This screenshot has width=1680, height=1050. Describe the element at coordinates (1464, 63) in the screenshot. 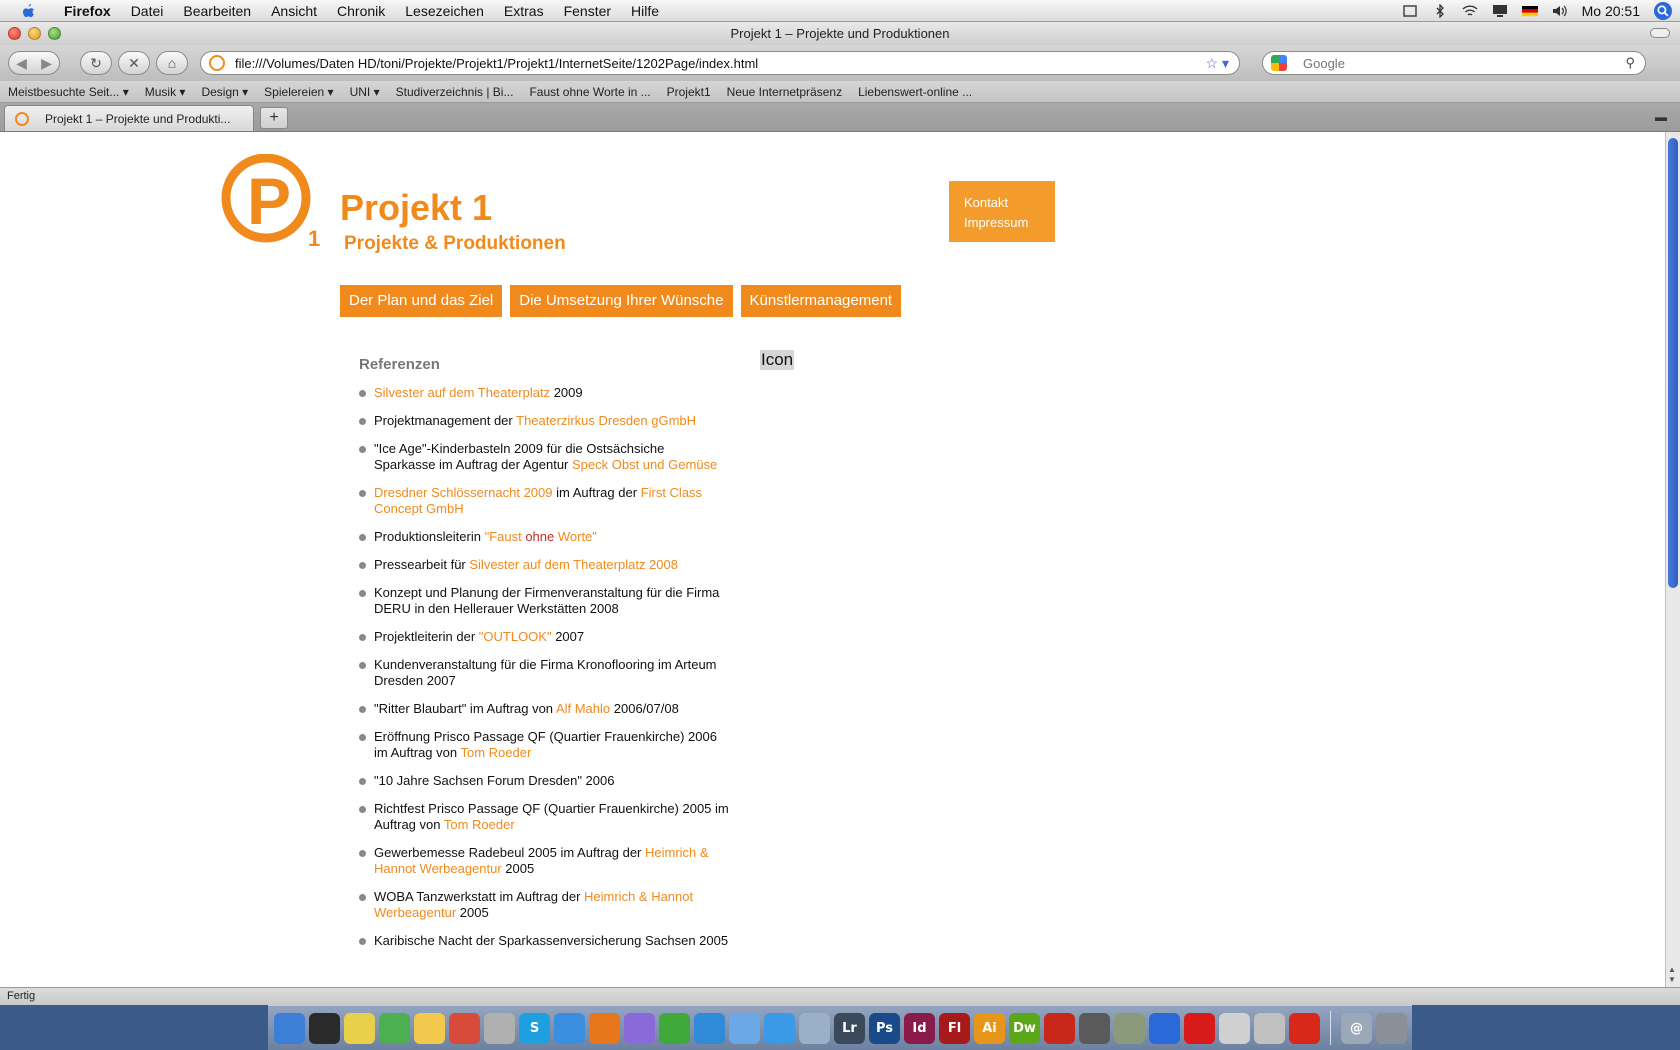

I see `search-input` at that location.